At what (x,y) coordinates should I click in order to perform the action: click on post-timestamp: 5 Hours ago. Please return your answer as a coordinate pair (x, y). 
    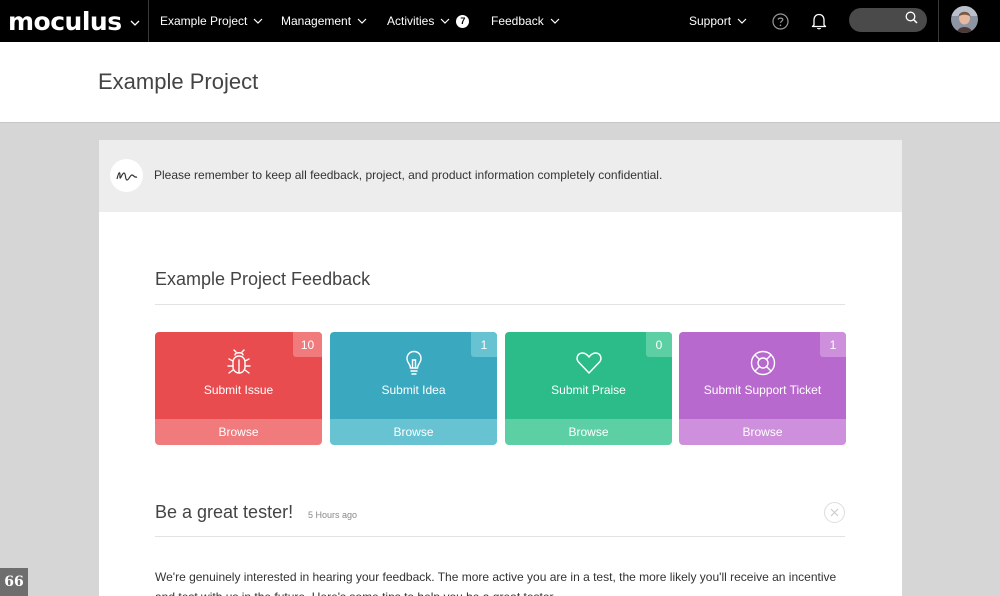
    Looking at the image, I should click on (333, 515).